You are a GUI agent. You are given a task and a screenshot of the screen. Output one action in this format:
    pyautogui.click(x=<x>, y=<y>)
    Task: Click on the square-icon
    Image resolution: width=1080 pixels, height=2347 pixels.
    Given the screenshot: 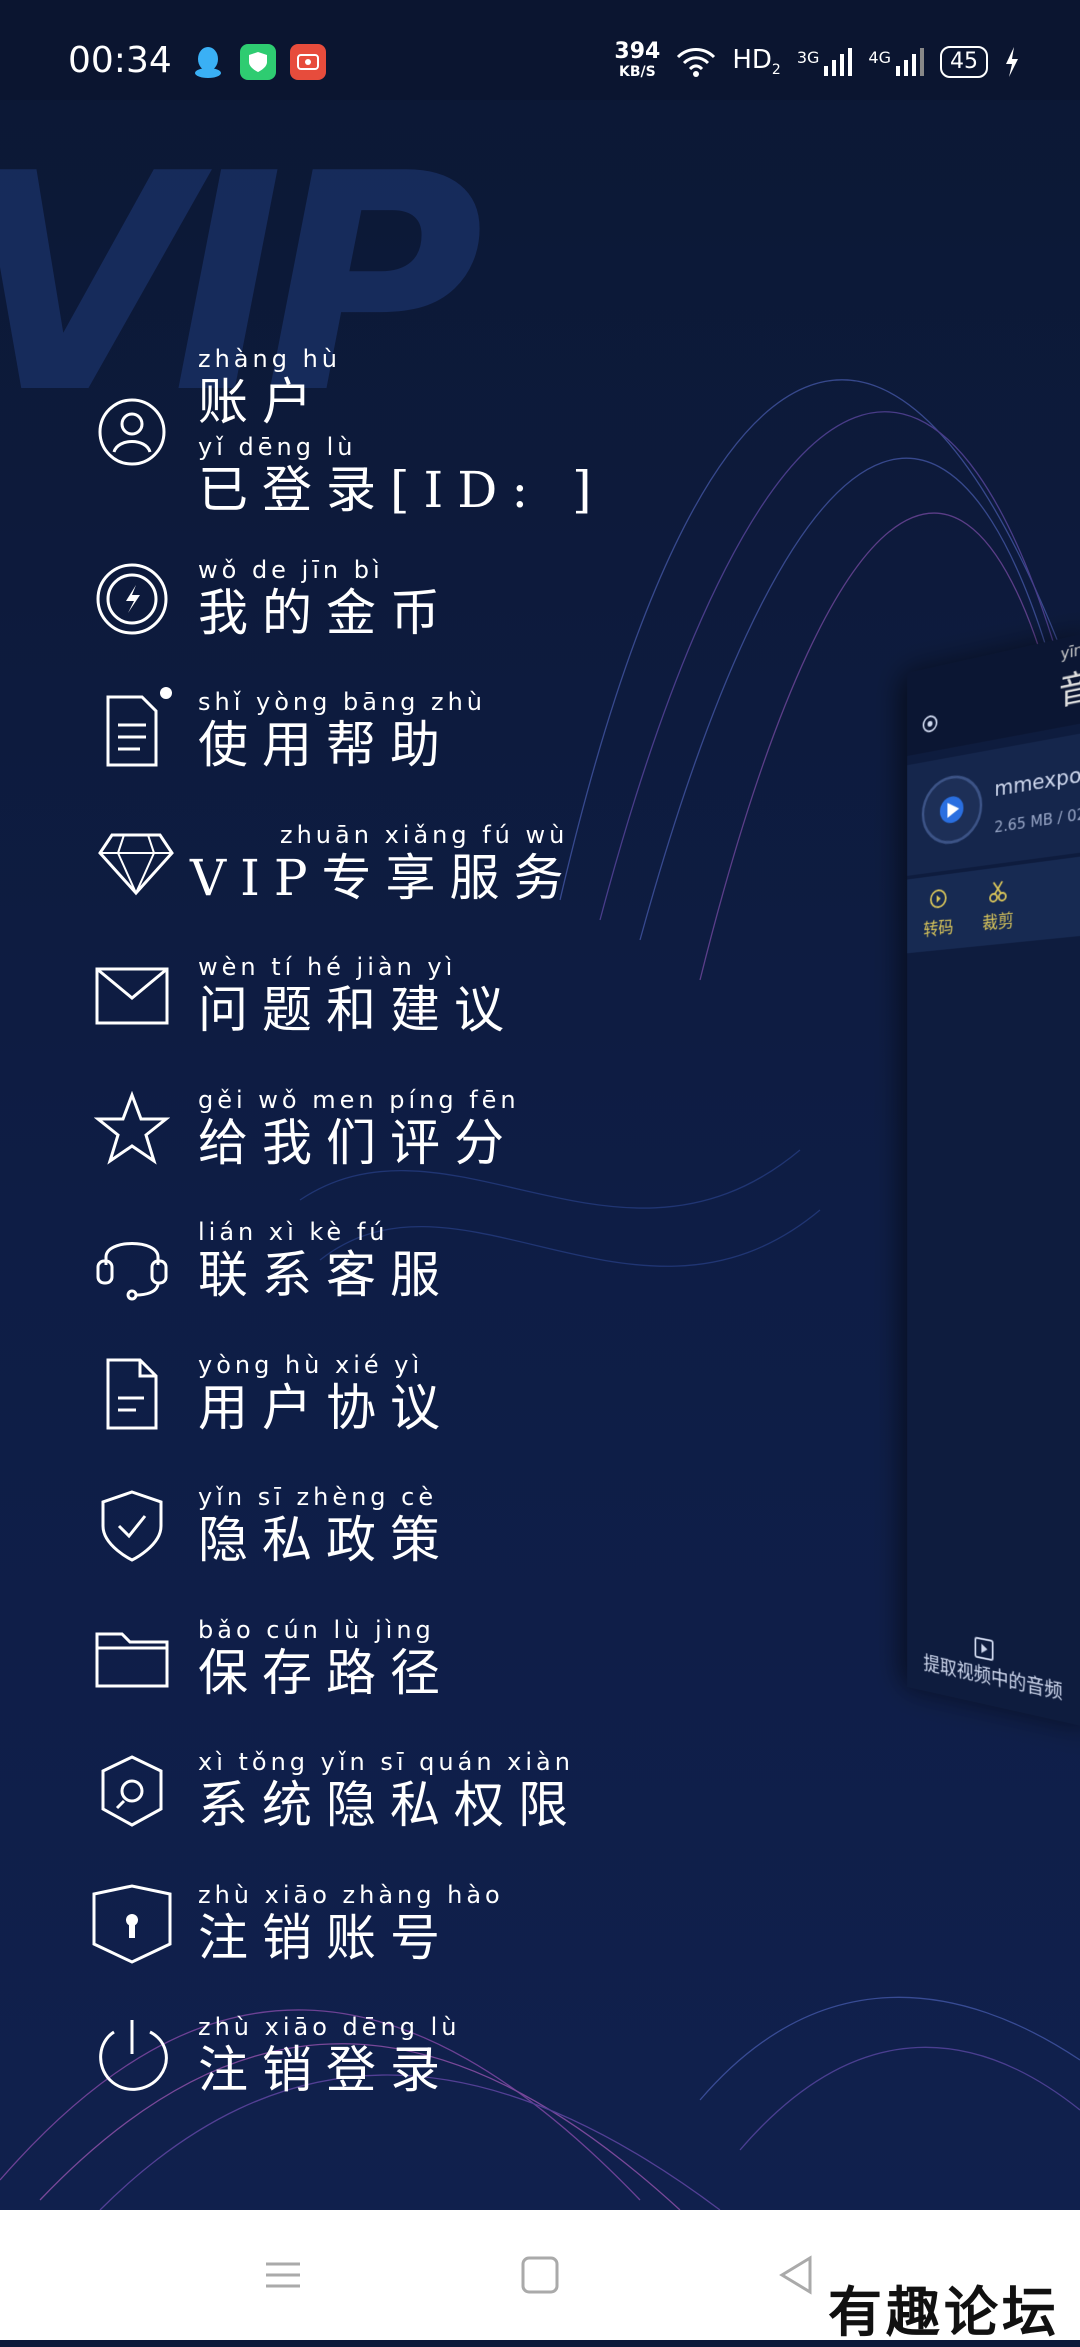 What is the action you would take?
    pyautogui.click(x=540, y=2275)
    